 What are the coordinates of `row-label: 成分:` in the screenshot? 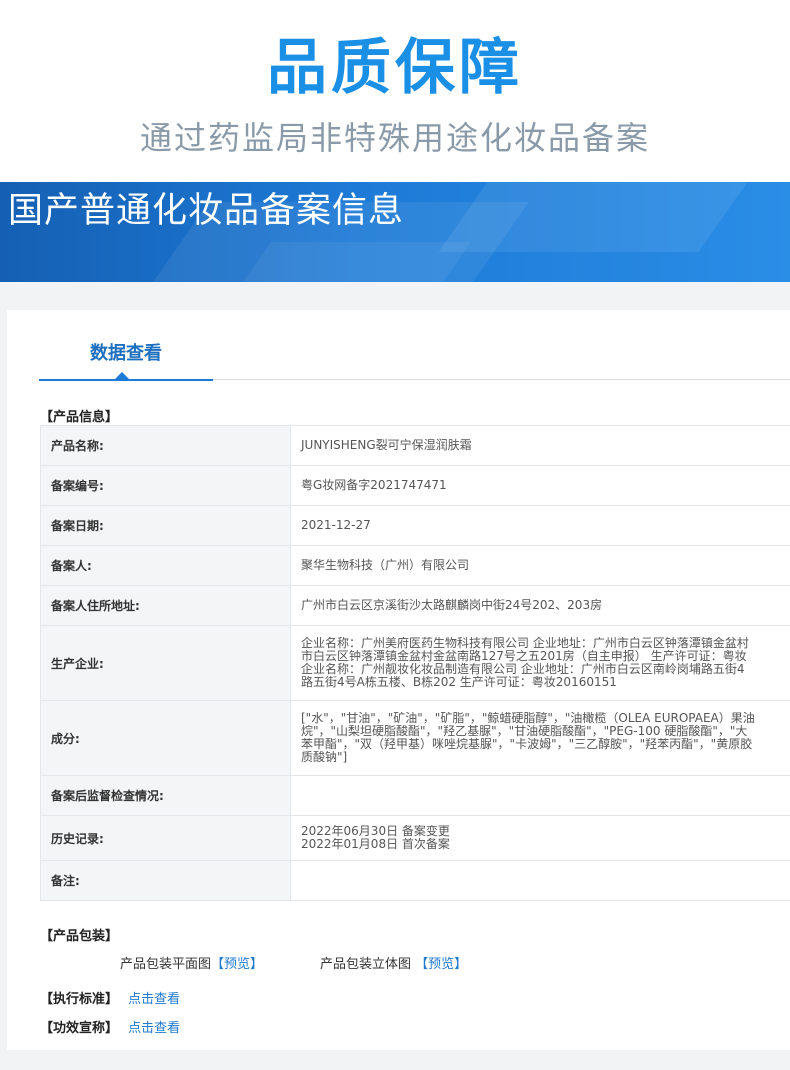 It's located at (165, 738).